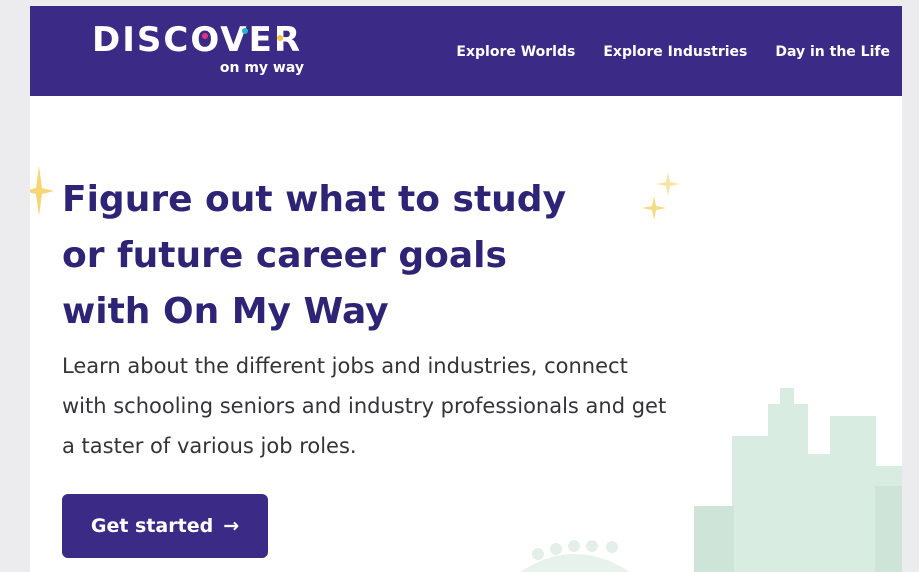  What do you see at coordinates (42, 191) in the screenshot?
I see `sparkle-icon` at bounding box center [42, 191].